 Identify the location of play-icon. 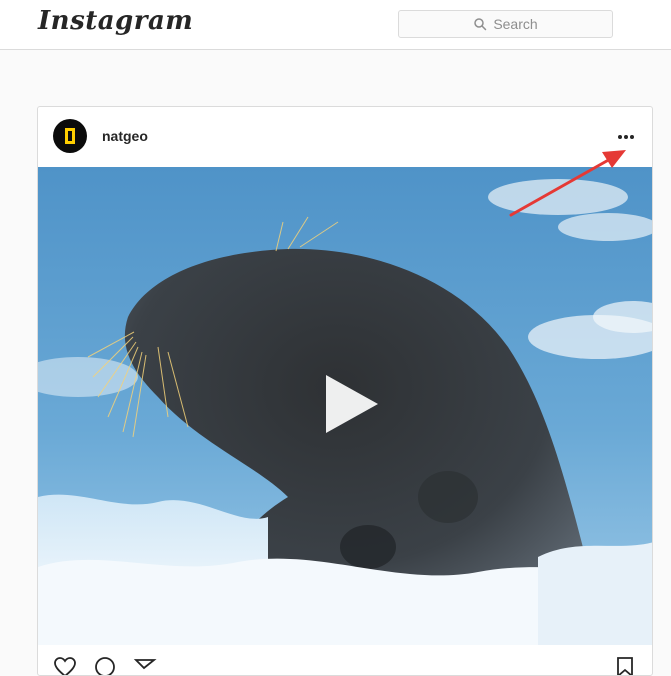
(351, 404).